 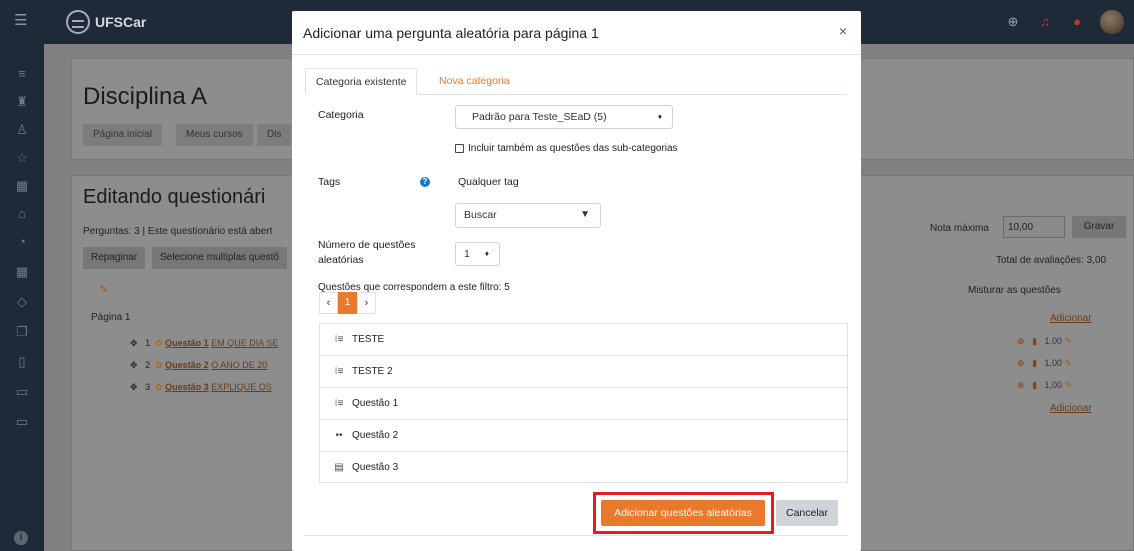 What do you see at coordinates (467, 254) in the screenshot?
I see `num-questions-value: 1` at bounding box center [467, 254].